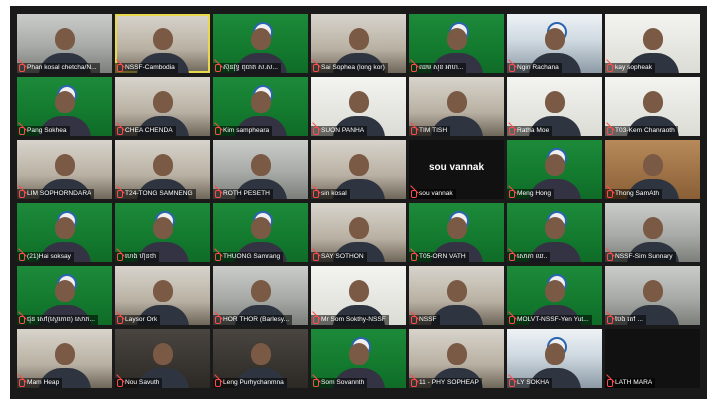 The height and width of the screenshot is (408, 711). What do you see at coordinates (155, 194) in the screenshot?
I see `participant-name-bar: T24-TONG SAMNENG` at bounding box center [155, 194].